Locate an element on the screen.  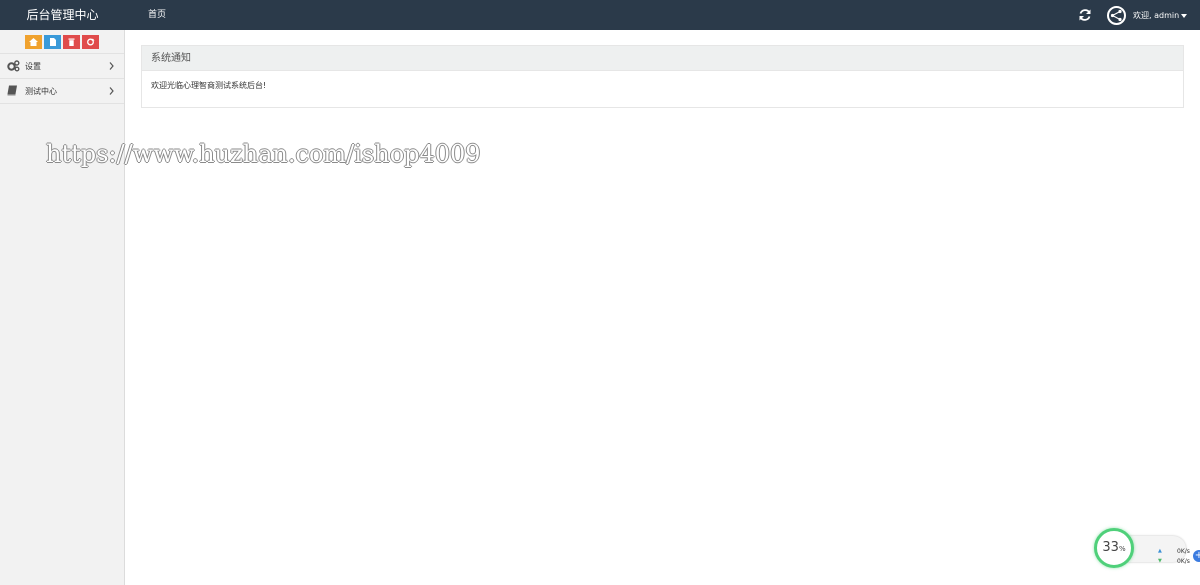
document-icon is located at coordinates (53, 42).